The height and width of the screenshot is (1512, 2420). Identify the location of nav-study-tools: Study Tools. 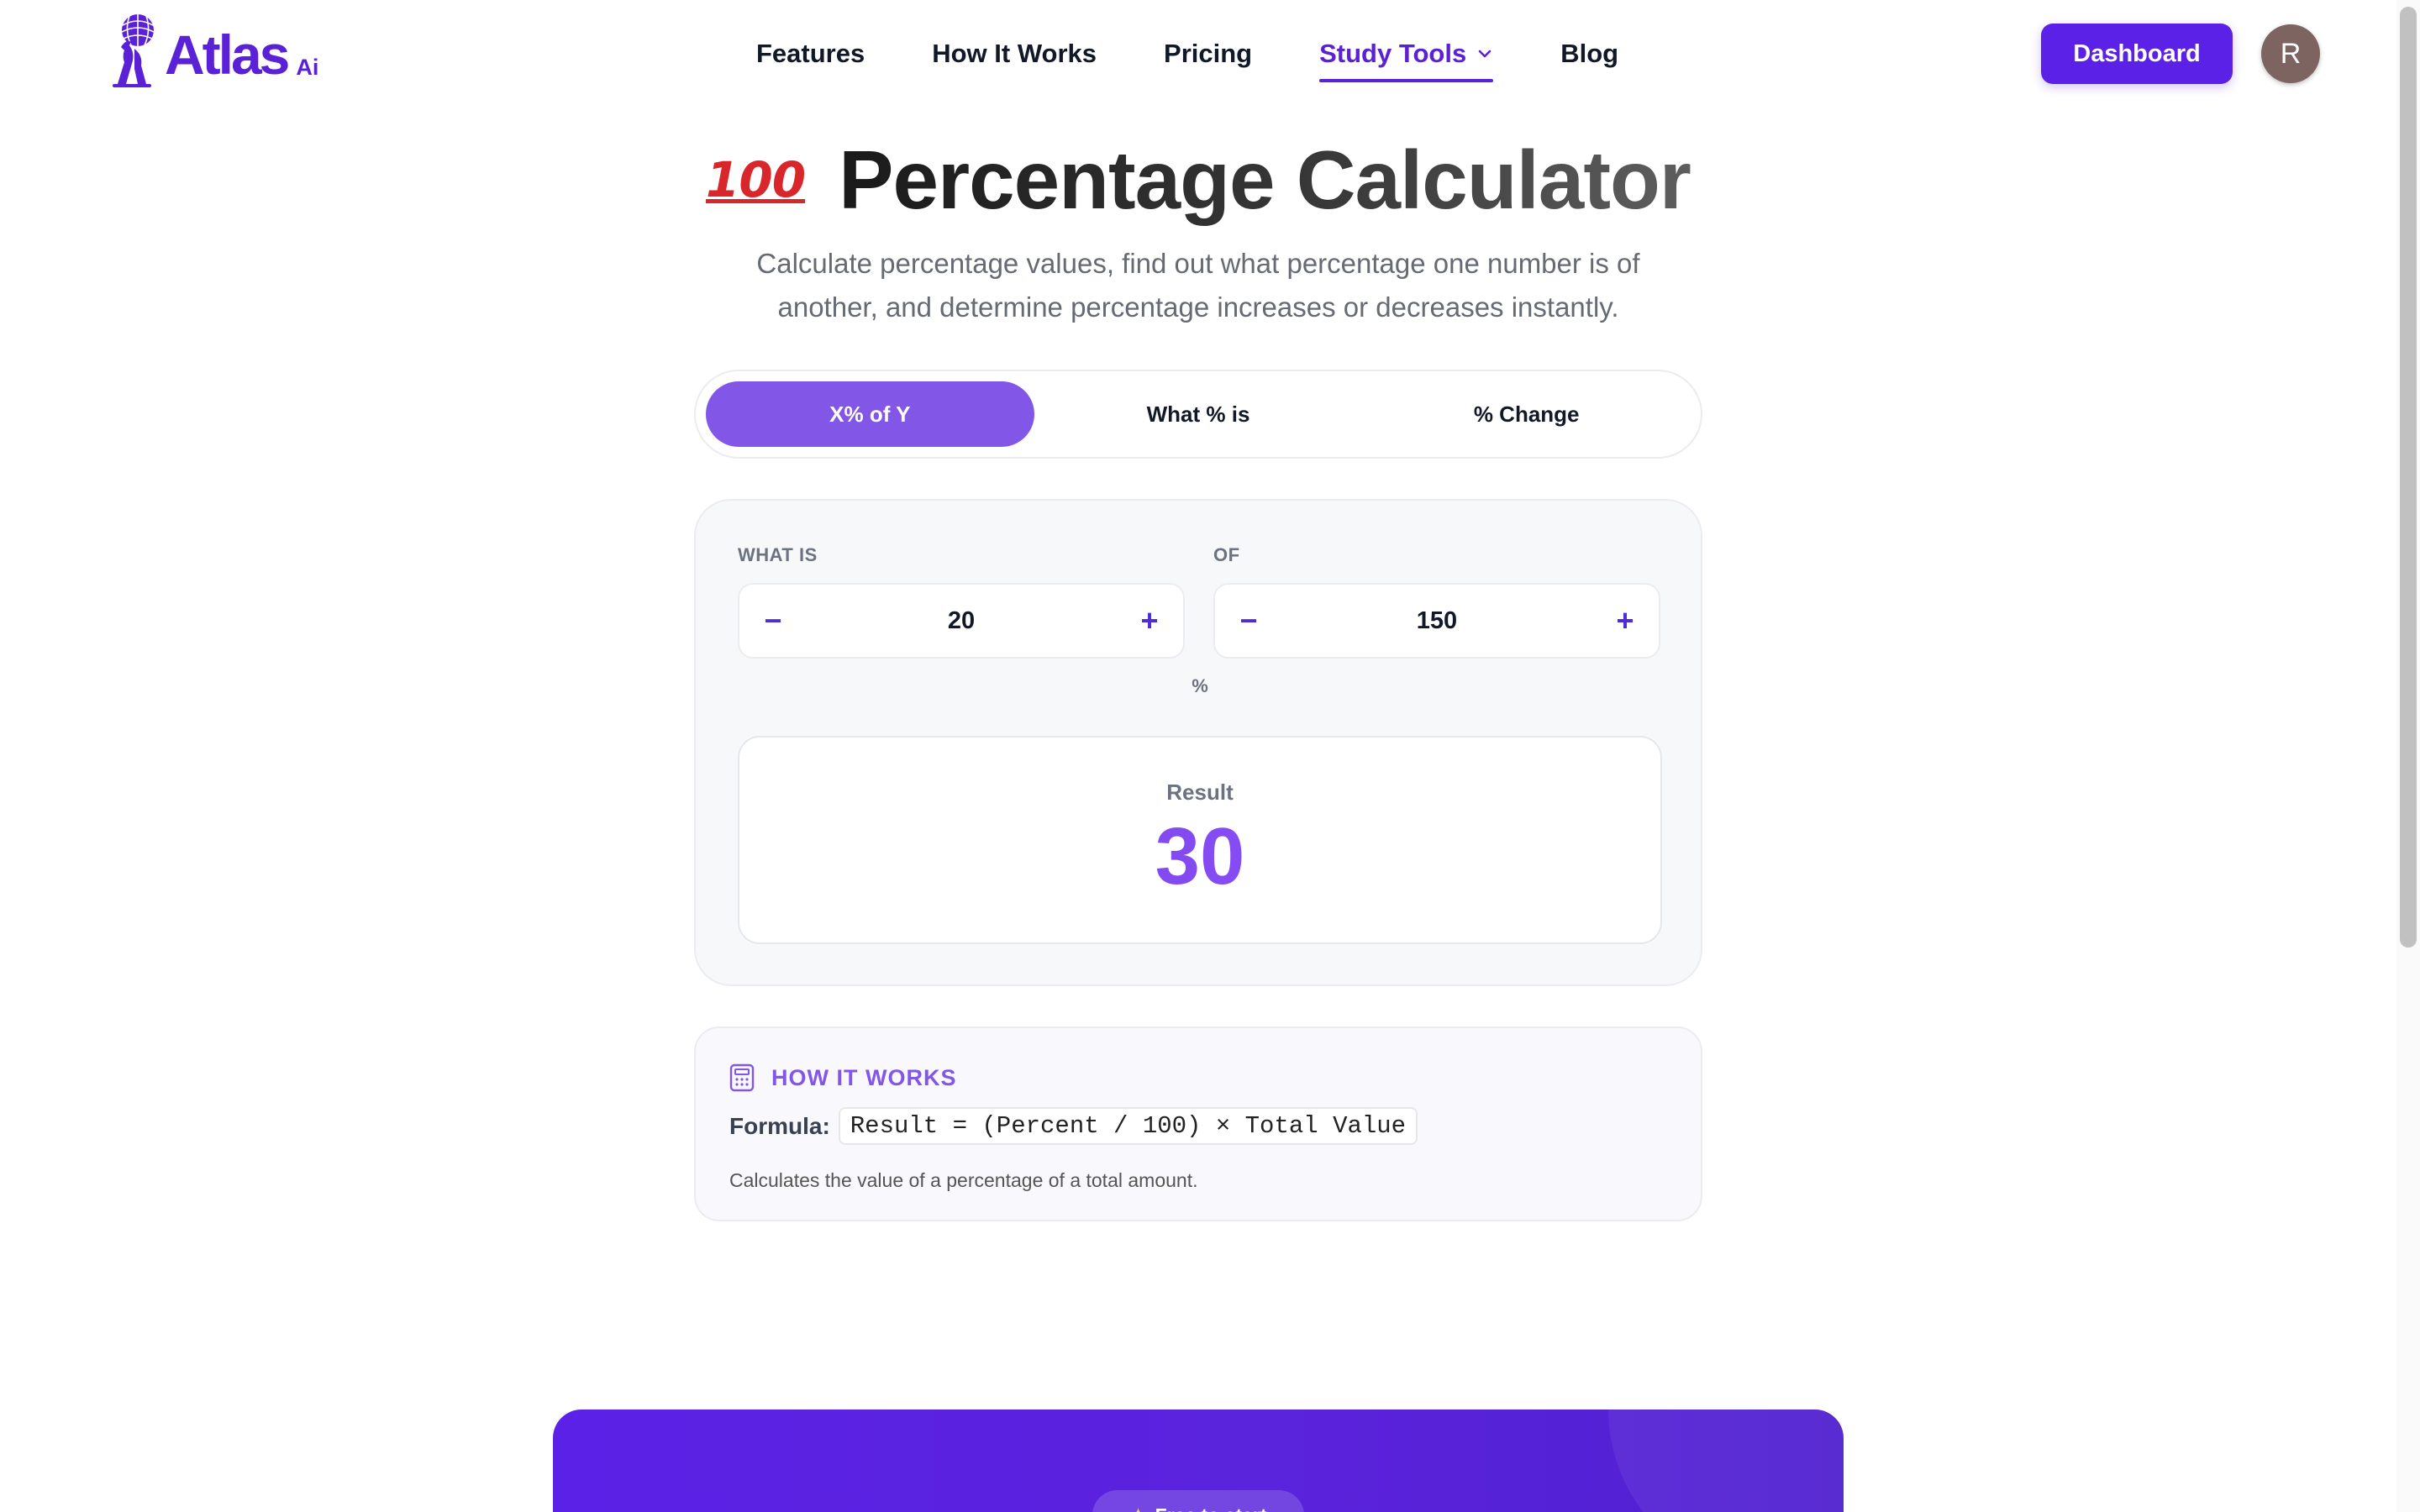
(1407, 58).